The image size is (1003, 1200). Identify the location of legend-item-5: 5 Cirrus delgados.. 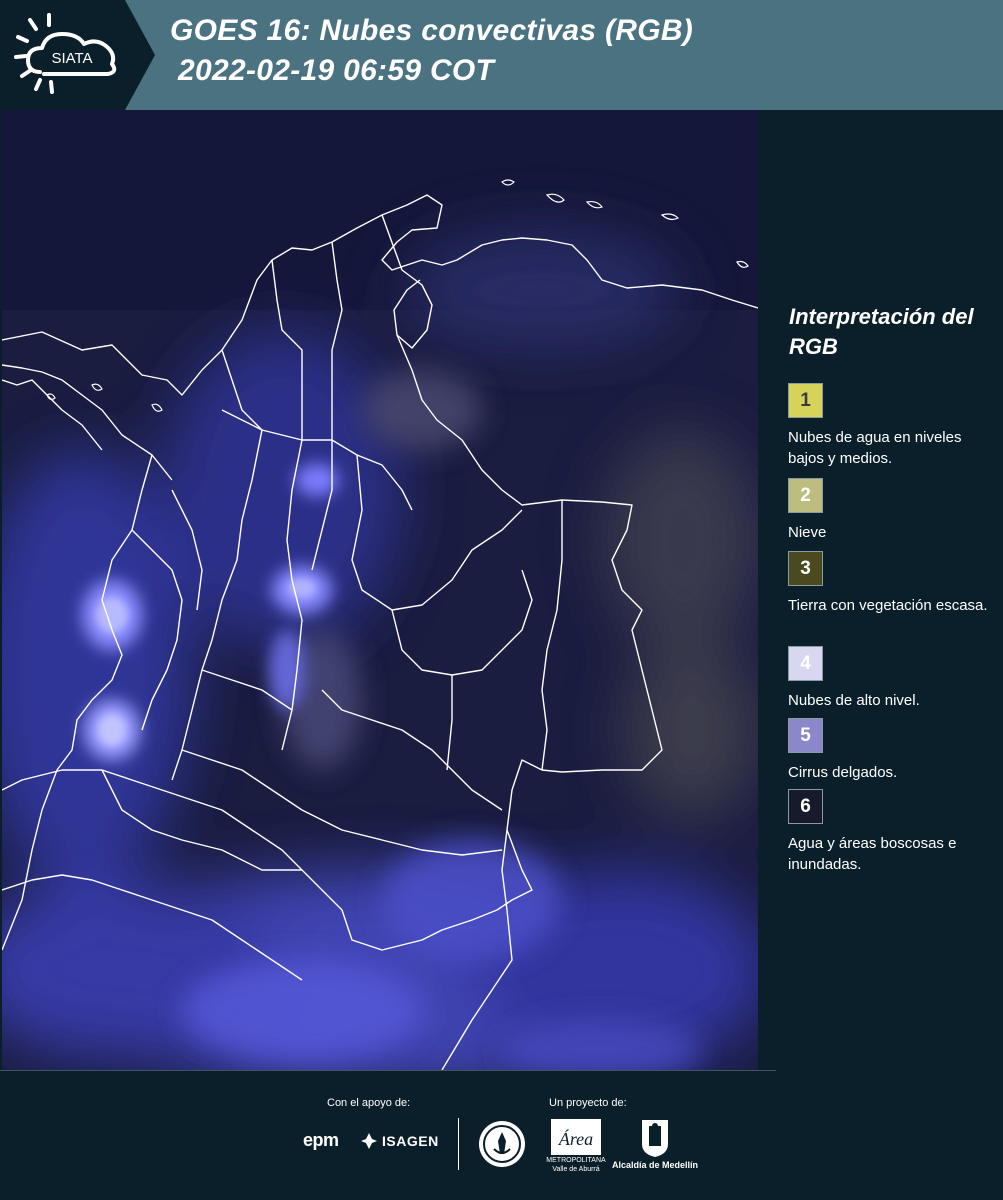
(893, 750).